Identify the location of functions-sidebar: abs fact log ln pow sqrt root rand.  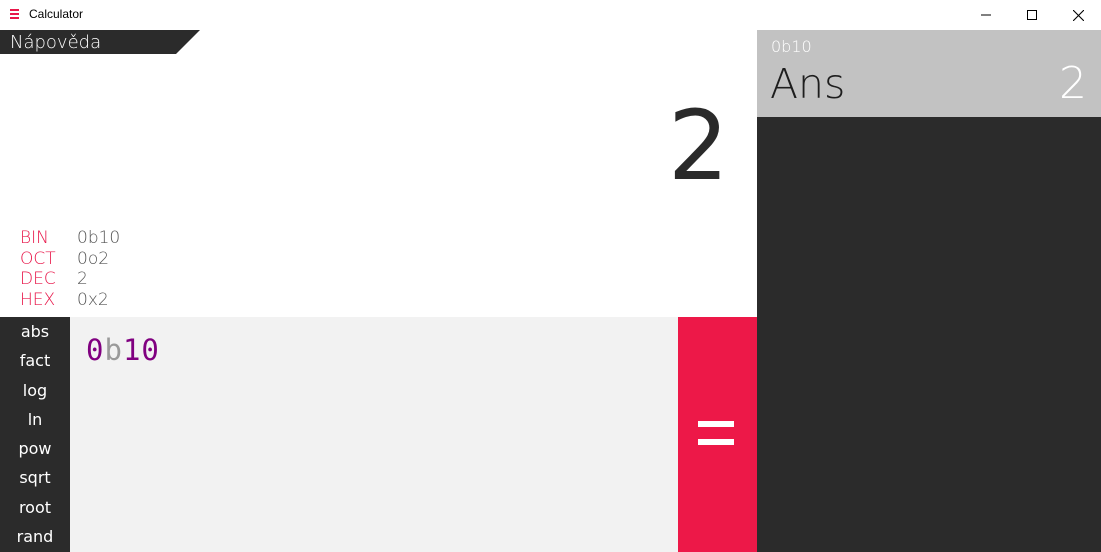
(35, 434).